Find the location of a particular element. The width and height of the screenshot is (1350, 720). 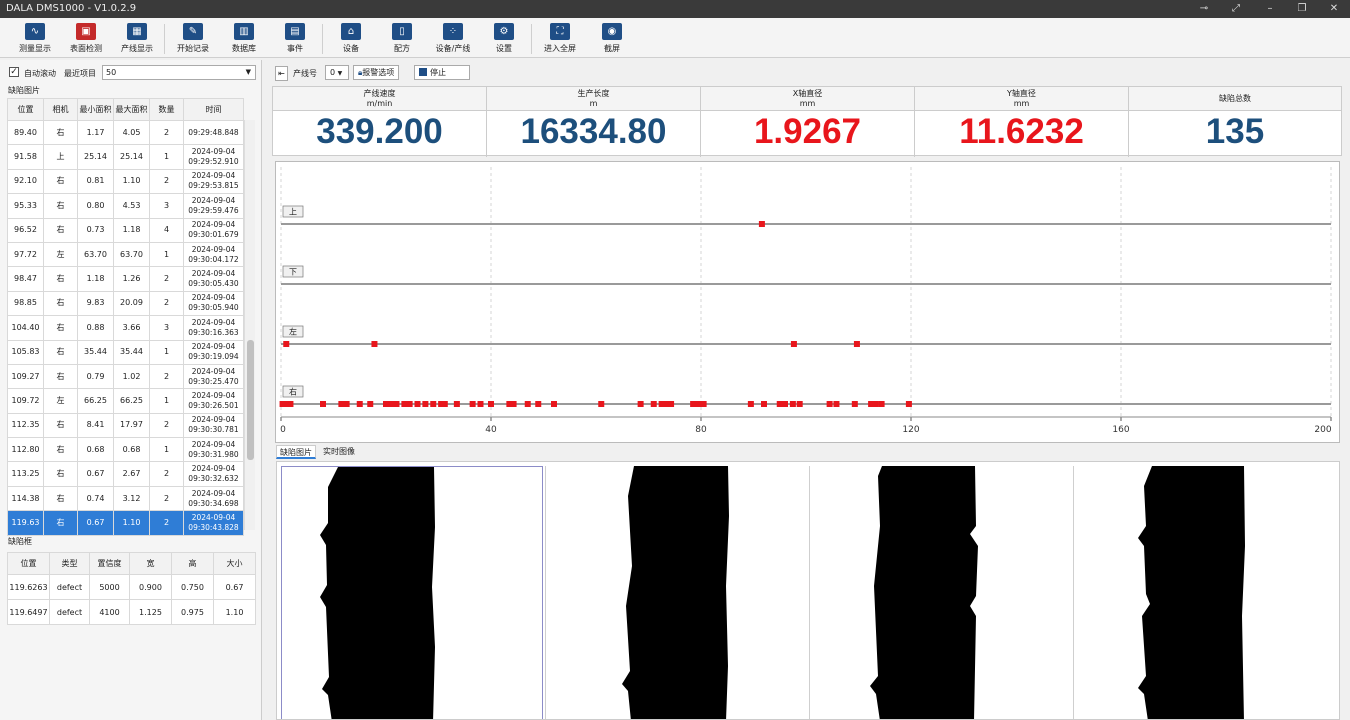

alarm-options-button: 🔒︎报警选项 is located at coordinates (376, 72).